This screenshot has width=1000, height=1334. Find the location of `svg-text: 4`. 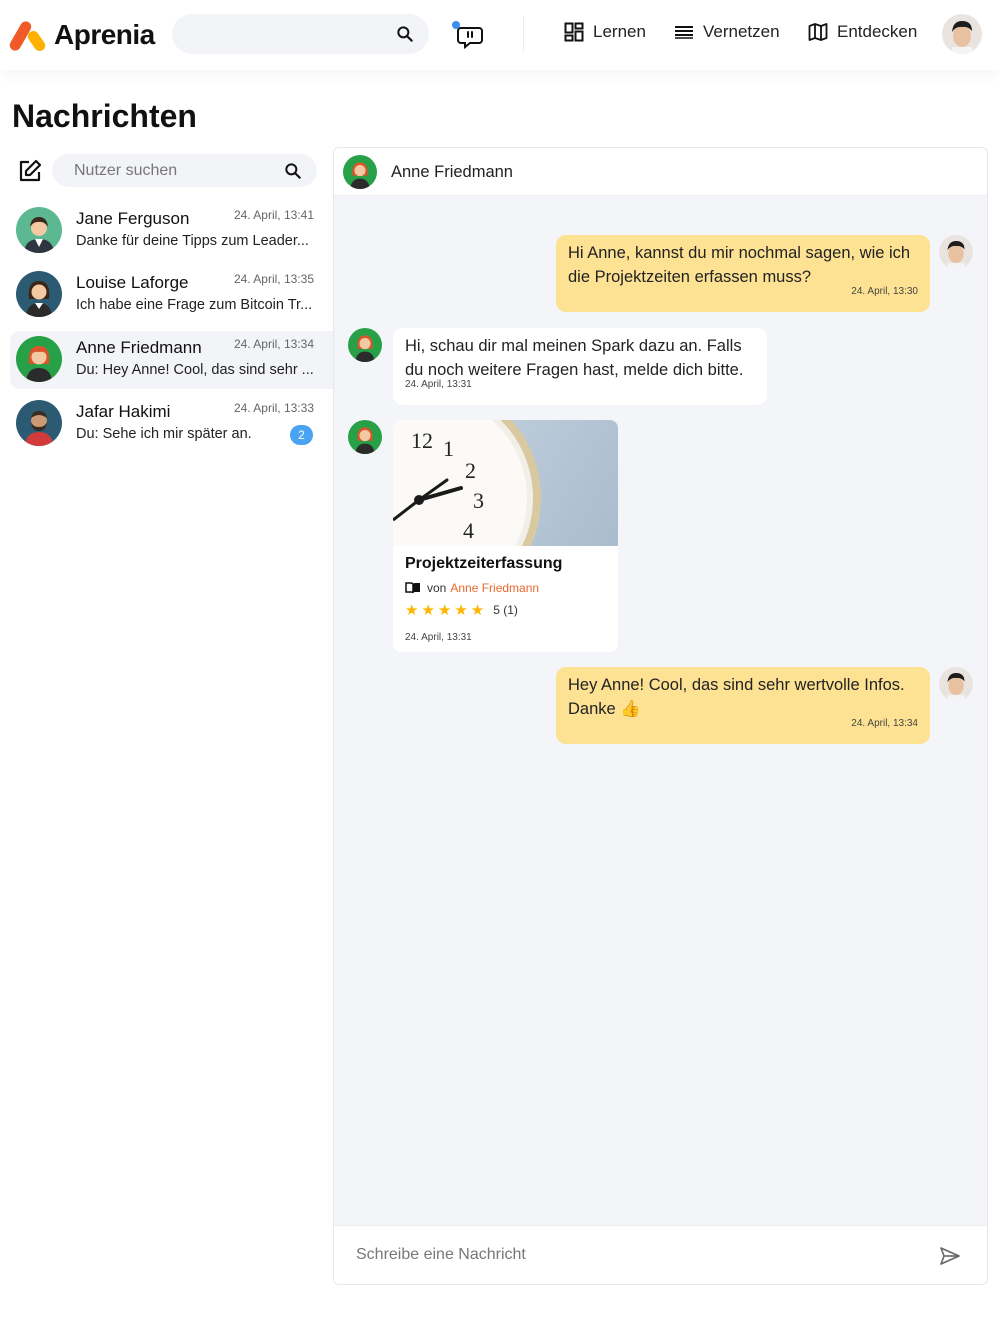

svg-text: 4 is located at coordinates (468, 530).